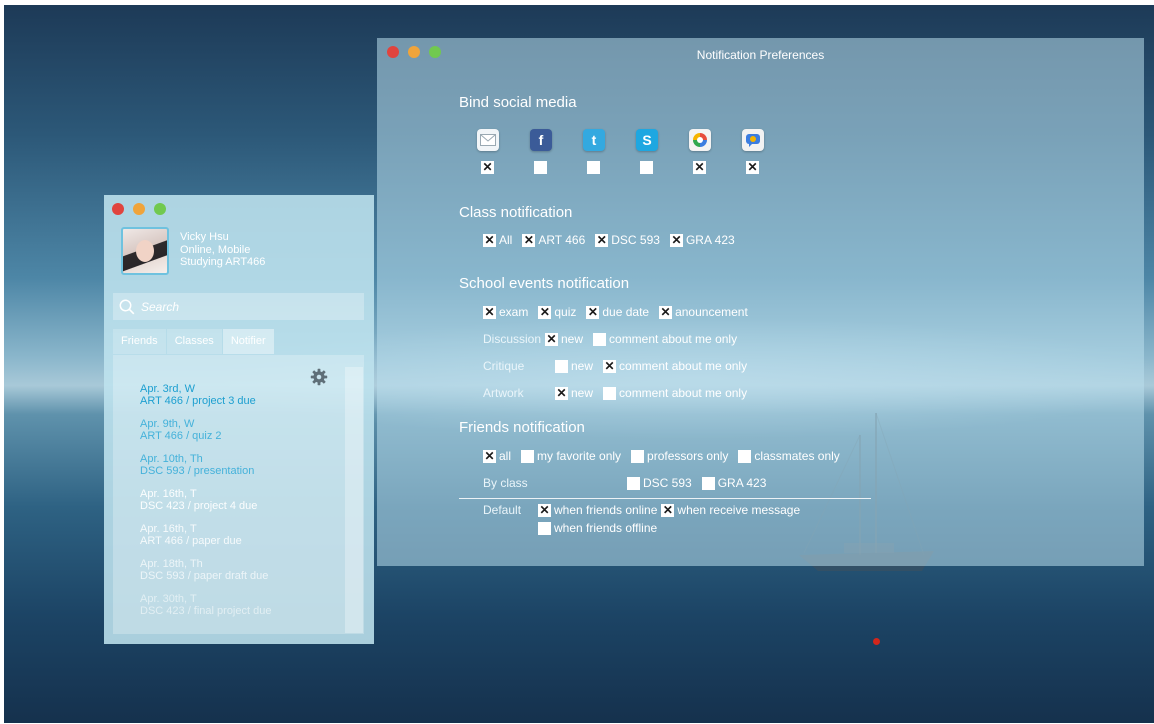 The image size is (1154, 724). I want to click on mail-checkbox: ✕, so click(487, 167).